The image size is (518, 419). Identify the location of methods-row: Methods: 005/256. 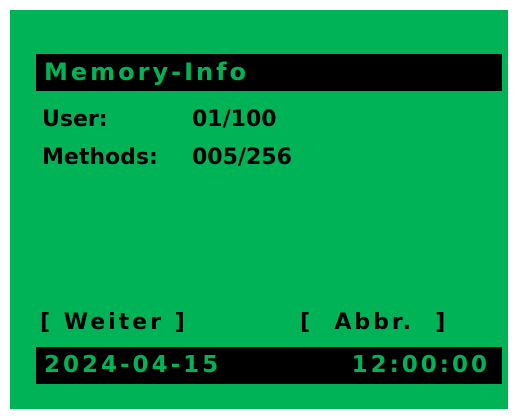
(167, 158).